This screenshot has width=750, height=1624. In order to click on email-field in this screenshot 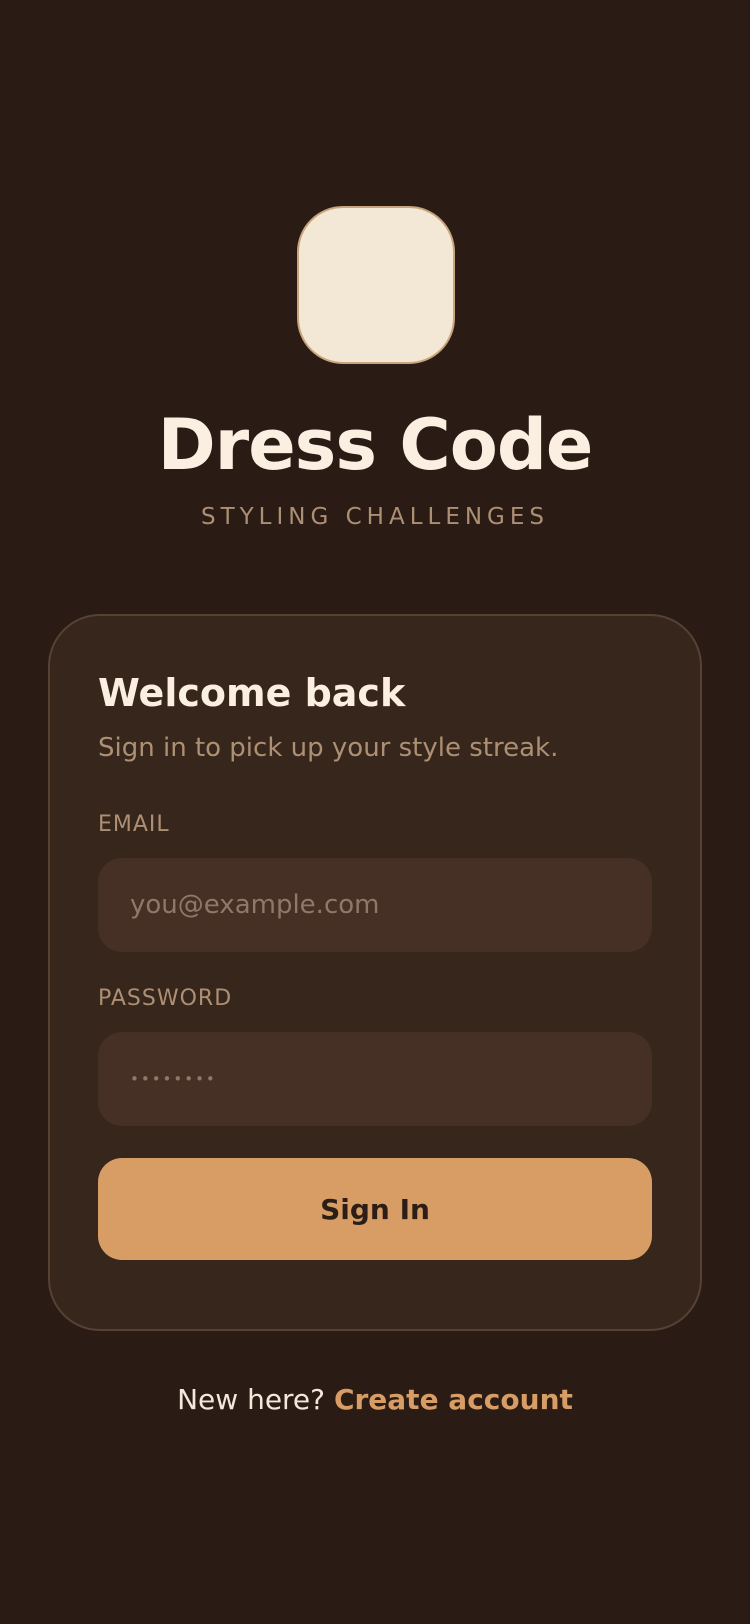, I will do `click(375, 905)`.